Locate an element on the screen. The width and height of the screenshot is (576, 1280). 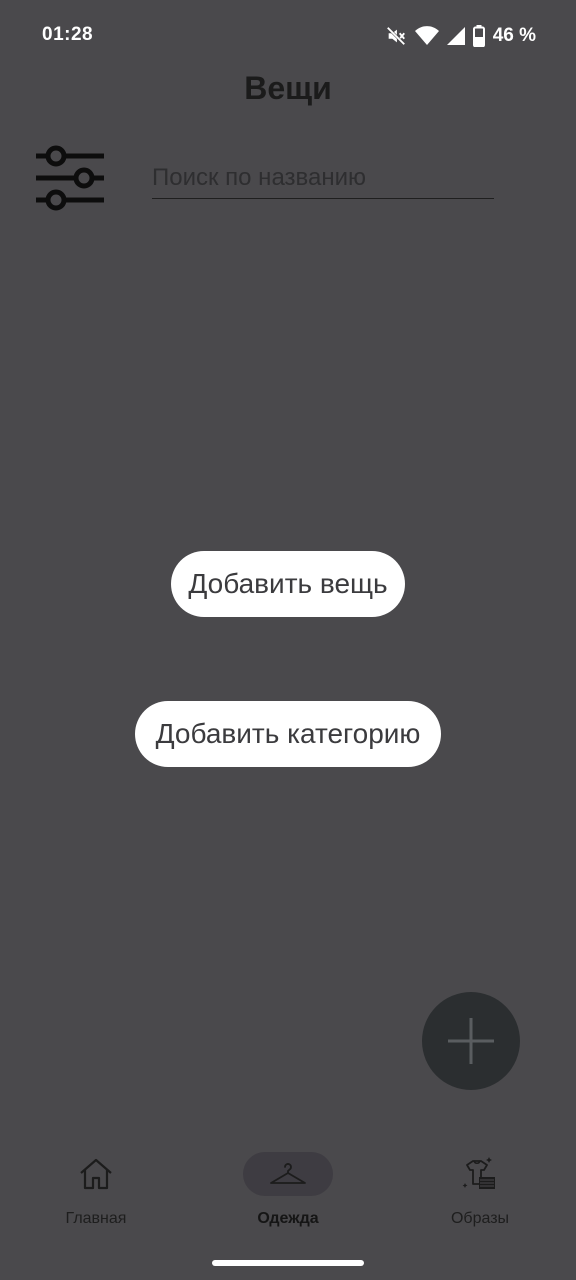
filter-button is located at coordinates (70, 178).